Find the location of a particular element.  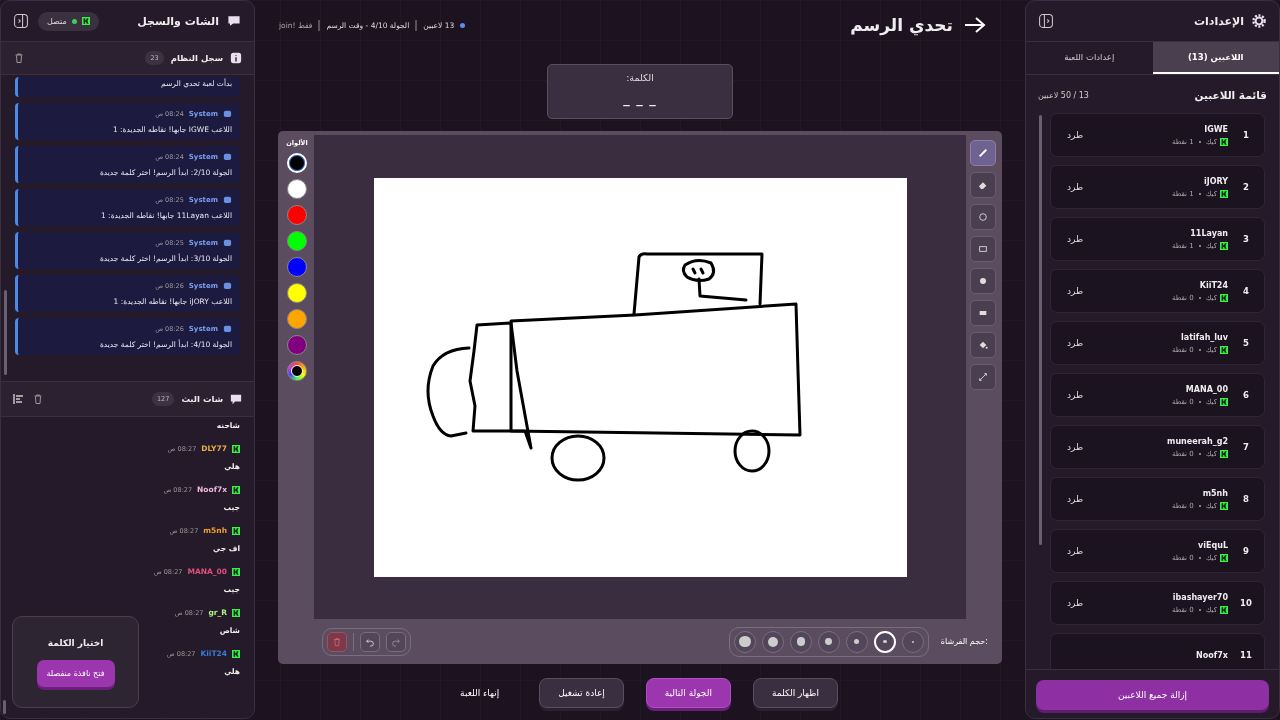

action-button: إعادة تشغيل is located at coordinates (581, 693).